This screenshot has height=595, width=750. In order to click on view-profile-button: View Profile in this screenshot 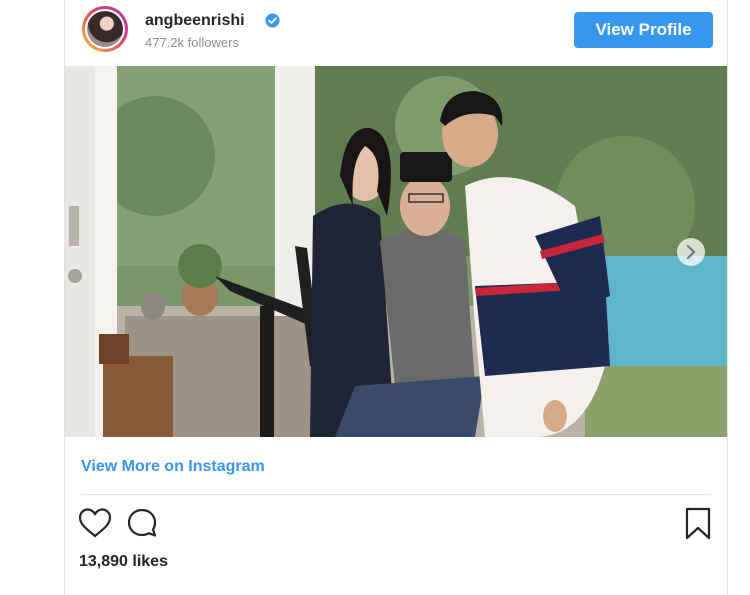, I will do `click(643, 30)`.